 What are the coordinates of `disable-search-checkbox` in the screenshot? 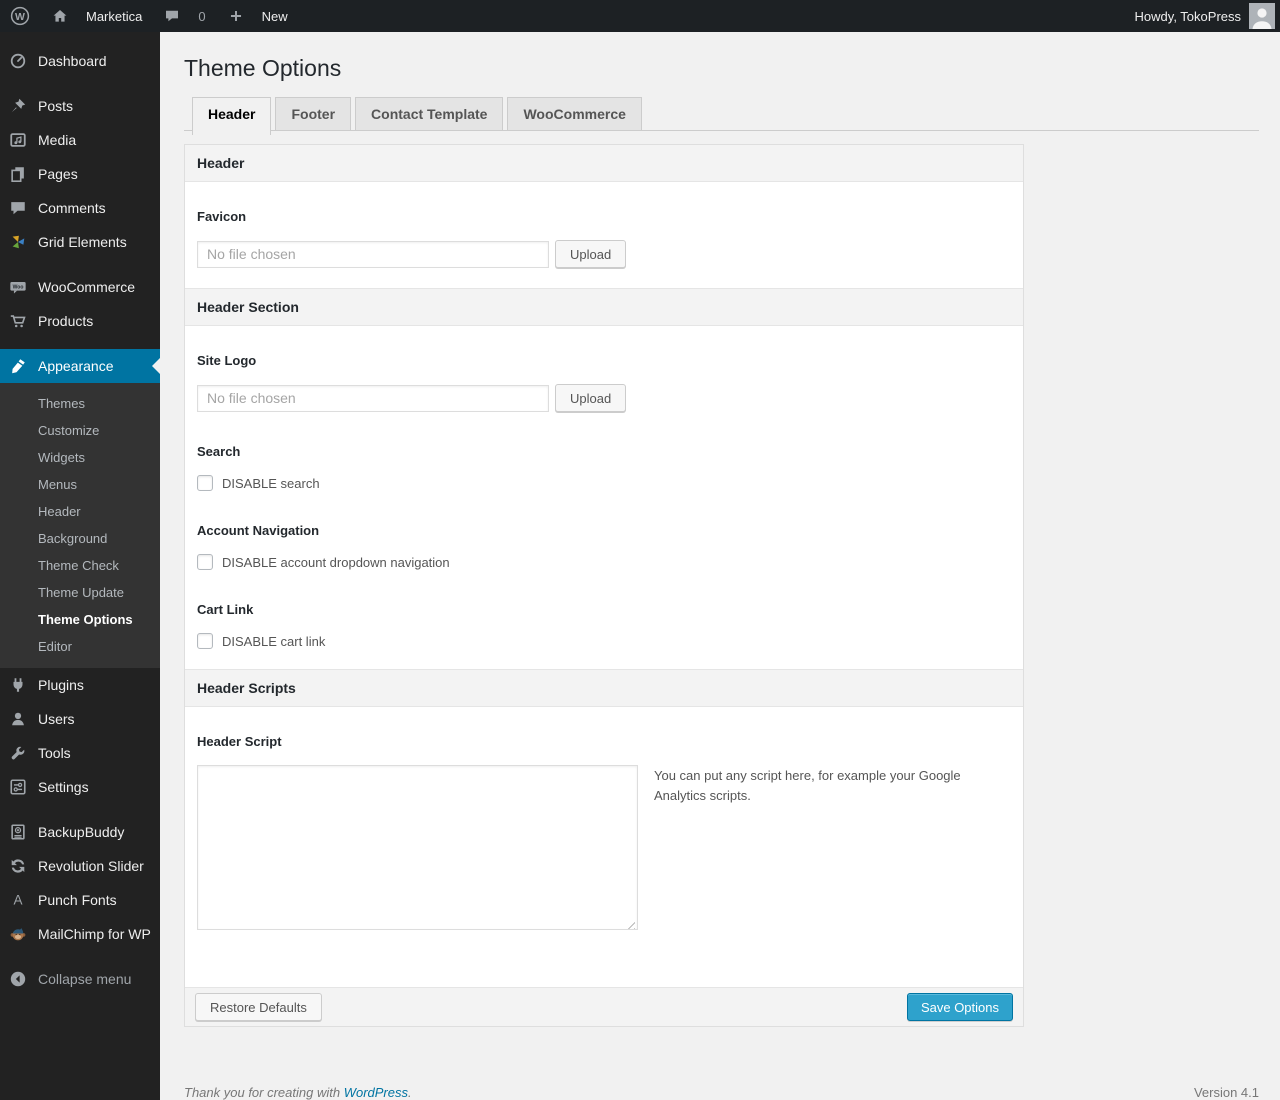 It's located at (205, 483).